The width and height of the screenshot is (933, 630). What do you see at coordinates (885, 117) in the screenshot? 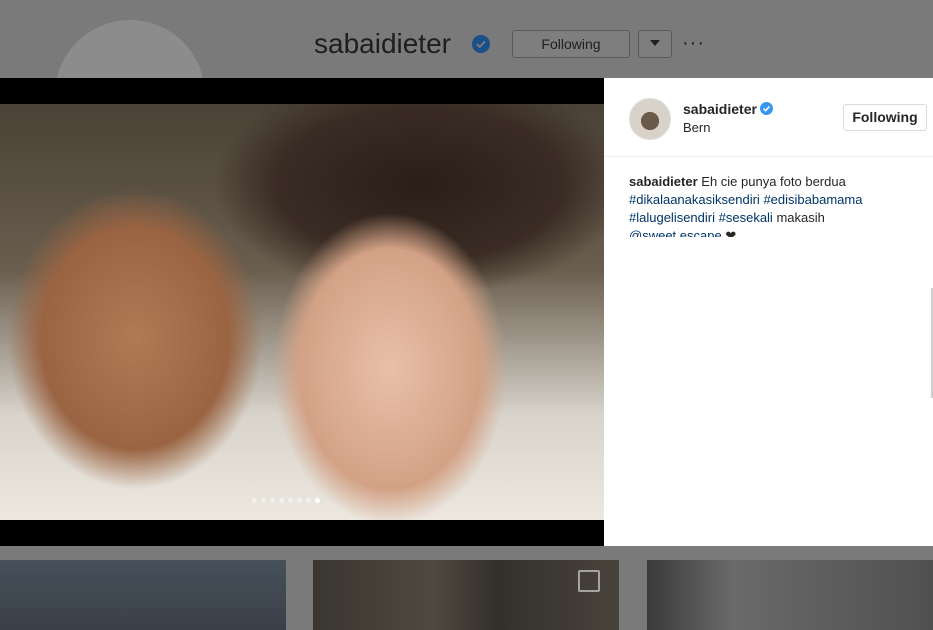
I see `post-following-button: Following` at bounding box center [885, 117].